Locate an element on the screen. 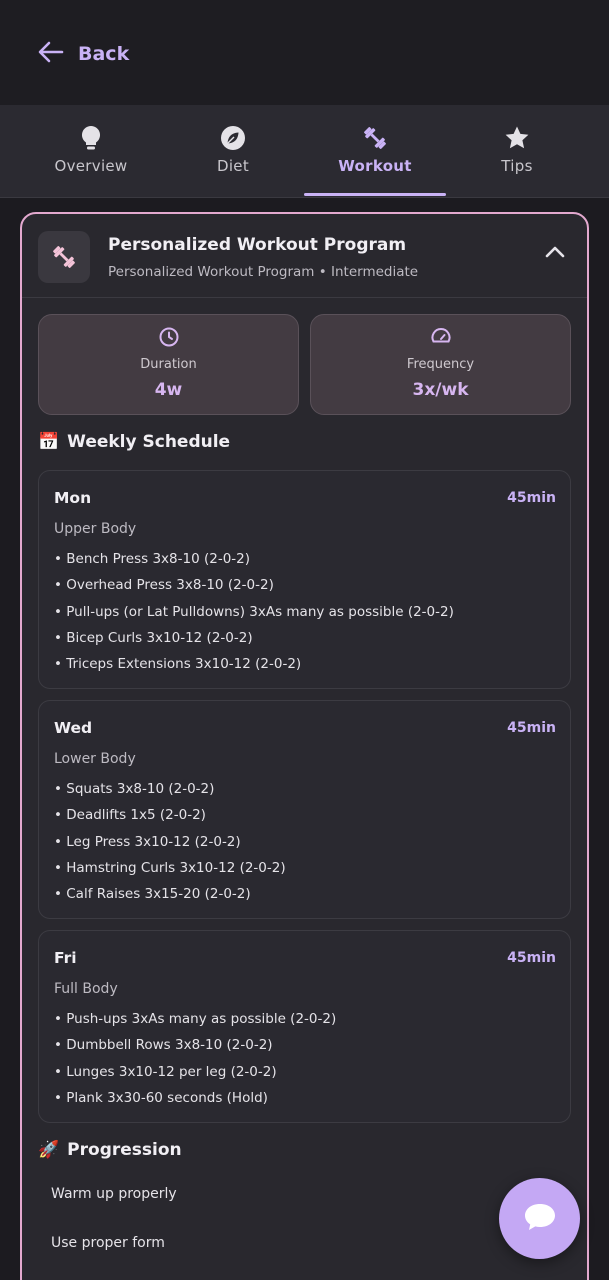 The width and height of the screenshot is (609, 1280). exercise-item: • Squats 3x8-10 (2-0-2) is located at coordinates (134, 789).